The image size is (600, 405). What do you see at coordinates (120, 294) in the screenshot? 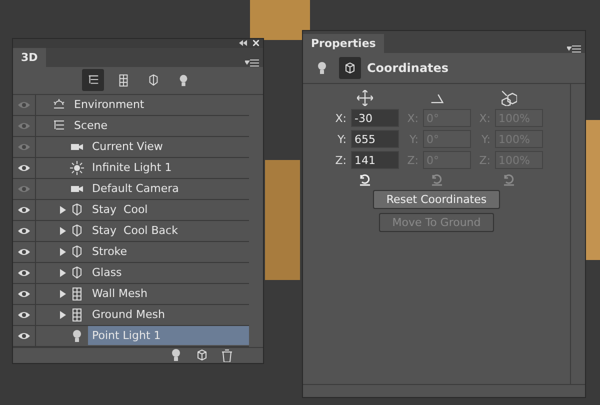
I see `layer-item: Wall Mesh` at bounding box center [120, 294].